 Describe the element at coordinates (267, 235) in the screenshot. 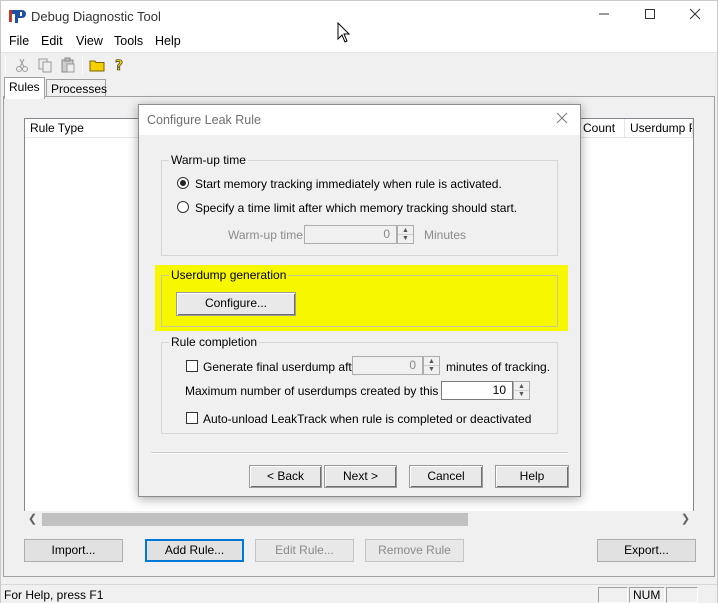

I see `warmup-time-label: Warm-up time:` at that location.